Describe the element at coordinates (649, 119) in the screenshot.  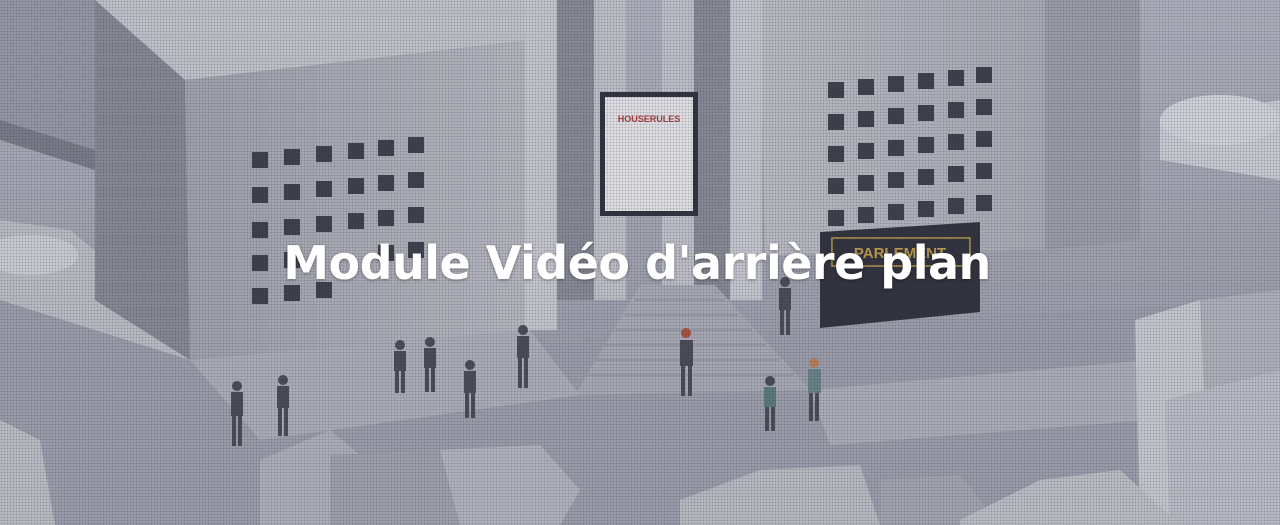
I see `poster-sign-label: HOUSERULES` at that location.